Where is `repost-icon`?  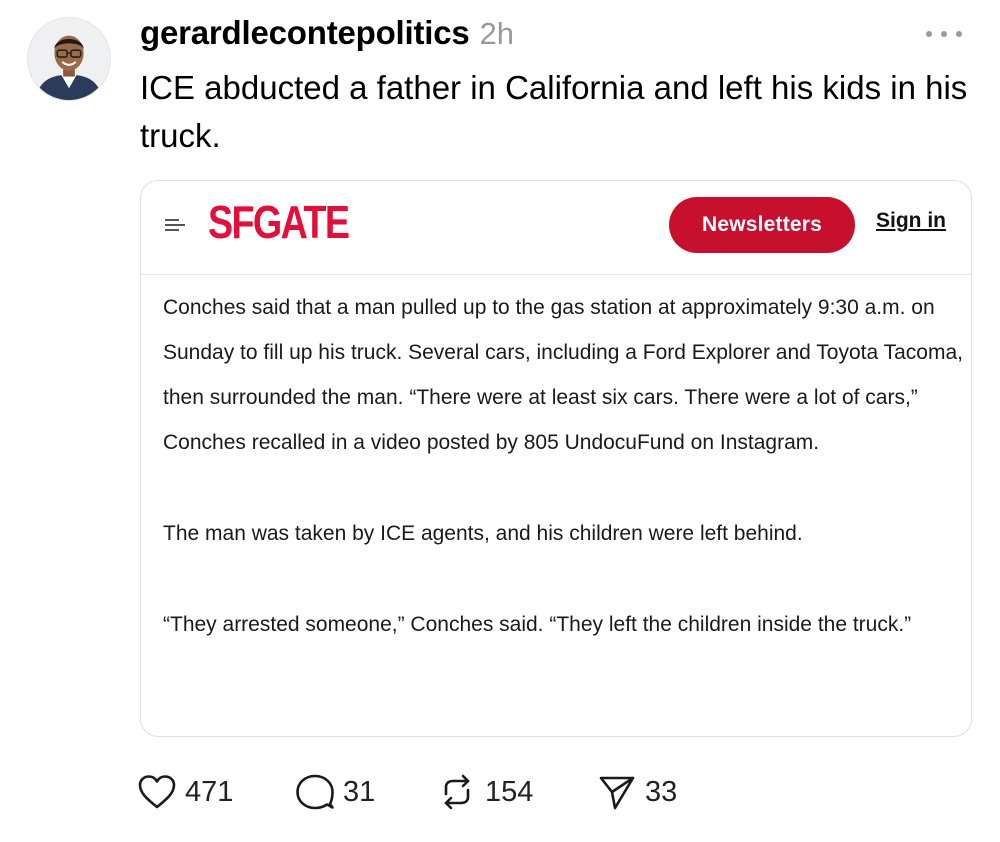 repost-icon is located at coordinates (457, 792).